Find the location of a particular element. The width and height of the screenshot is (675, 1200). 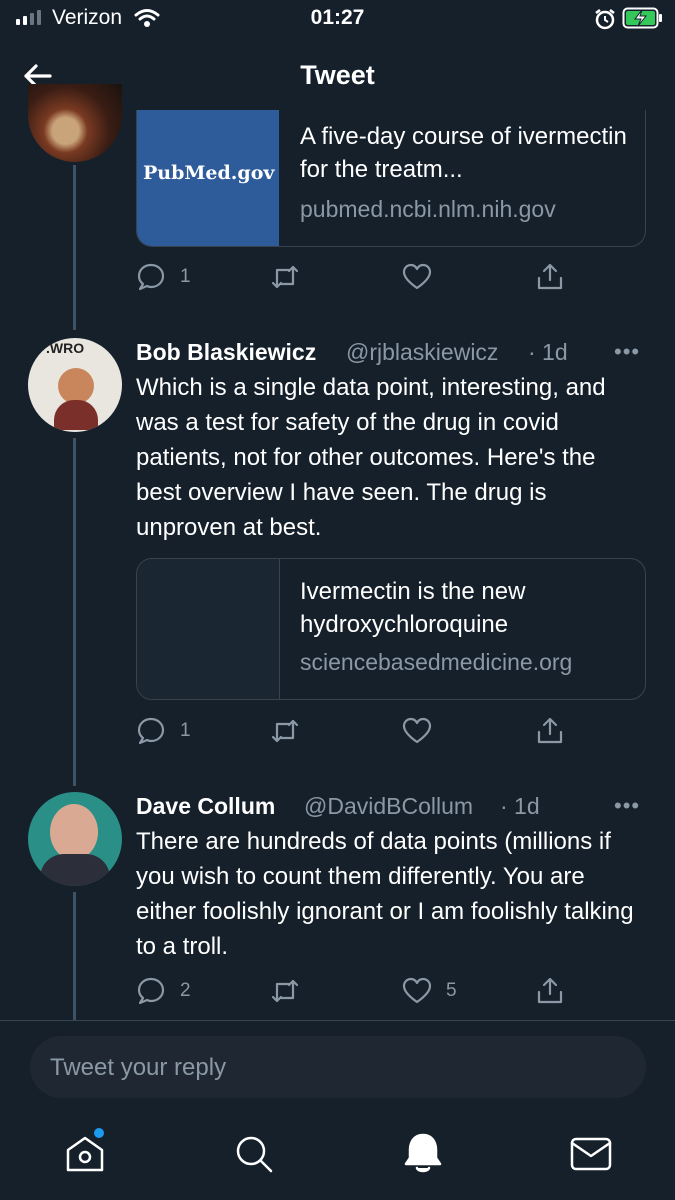

notification-dot is located at coordinates (99, 1133).